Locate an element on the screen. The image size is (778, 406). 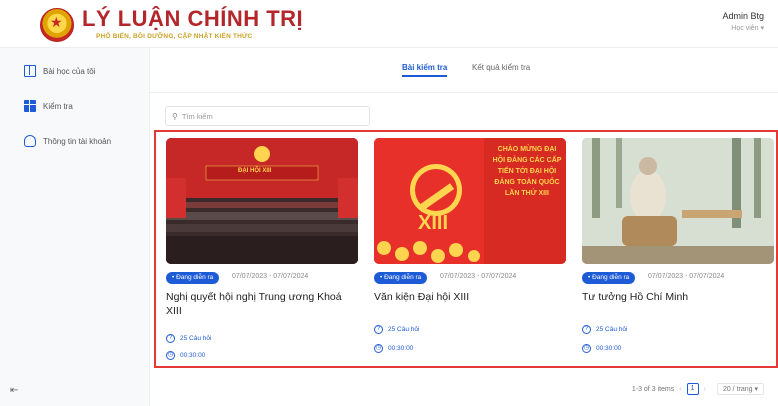
sidebar-item-exam: Kiểm tra is located at coordinates (48, 106).